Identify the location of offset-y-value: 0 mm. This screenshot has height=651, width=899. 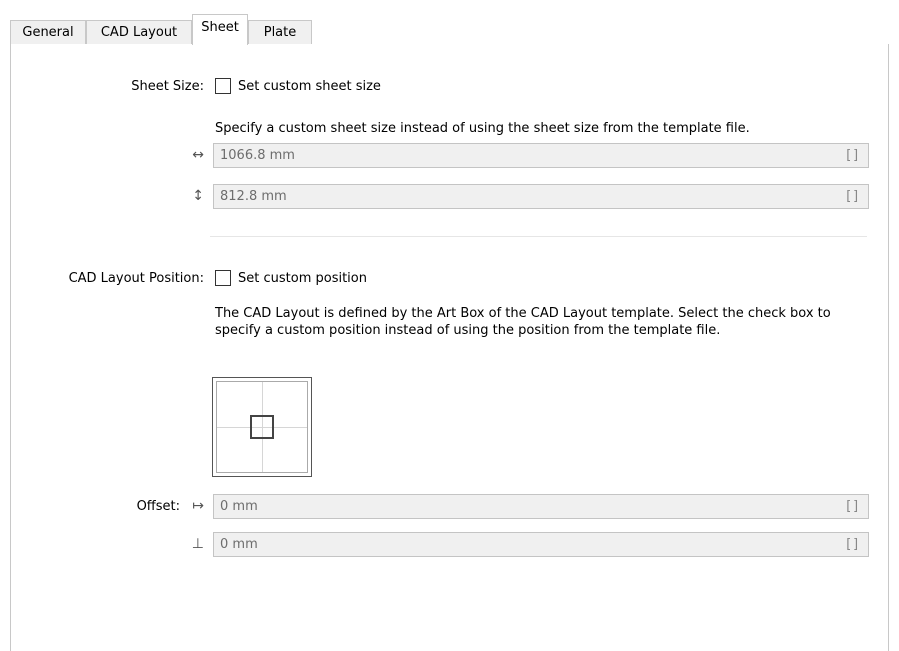
(239, 544).